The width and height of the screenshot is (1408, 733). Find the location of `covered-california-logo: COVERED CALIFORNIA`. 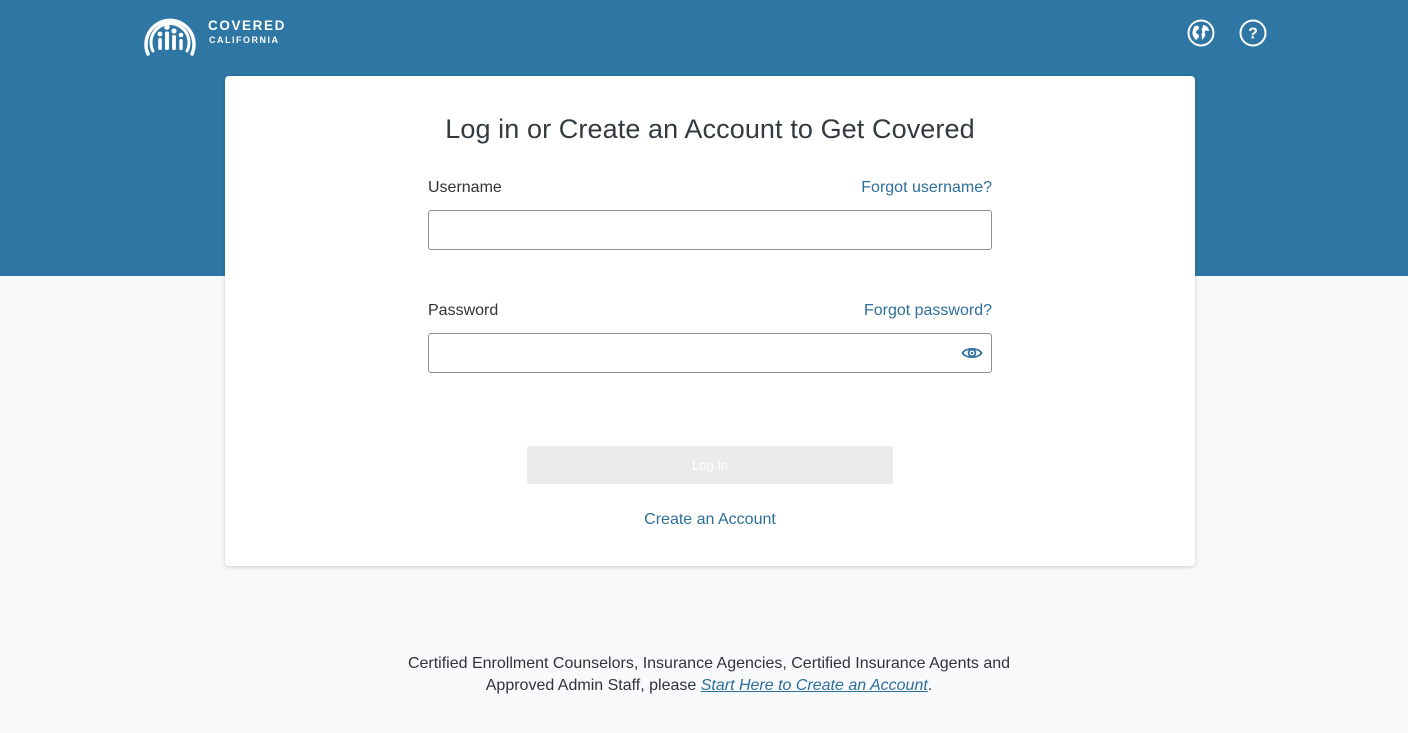

covered-california-logo: COVERED CALIFORNIA is located at coordinates (215, 31).